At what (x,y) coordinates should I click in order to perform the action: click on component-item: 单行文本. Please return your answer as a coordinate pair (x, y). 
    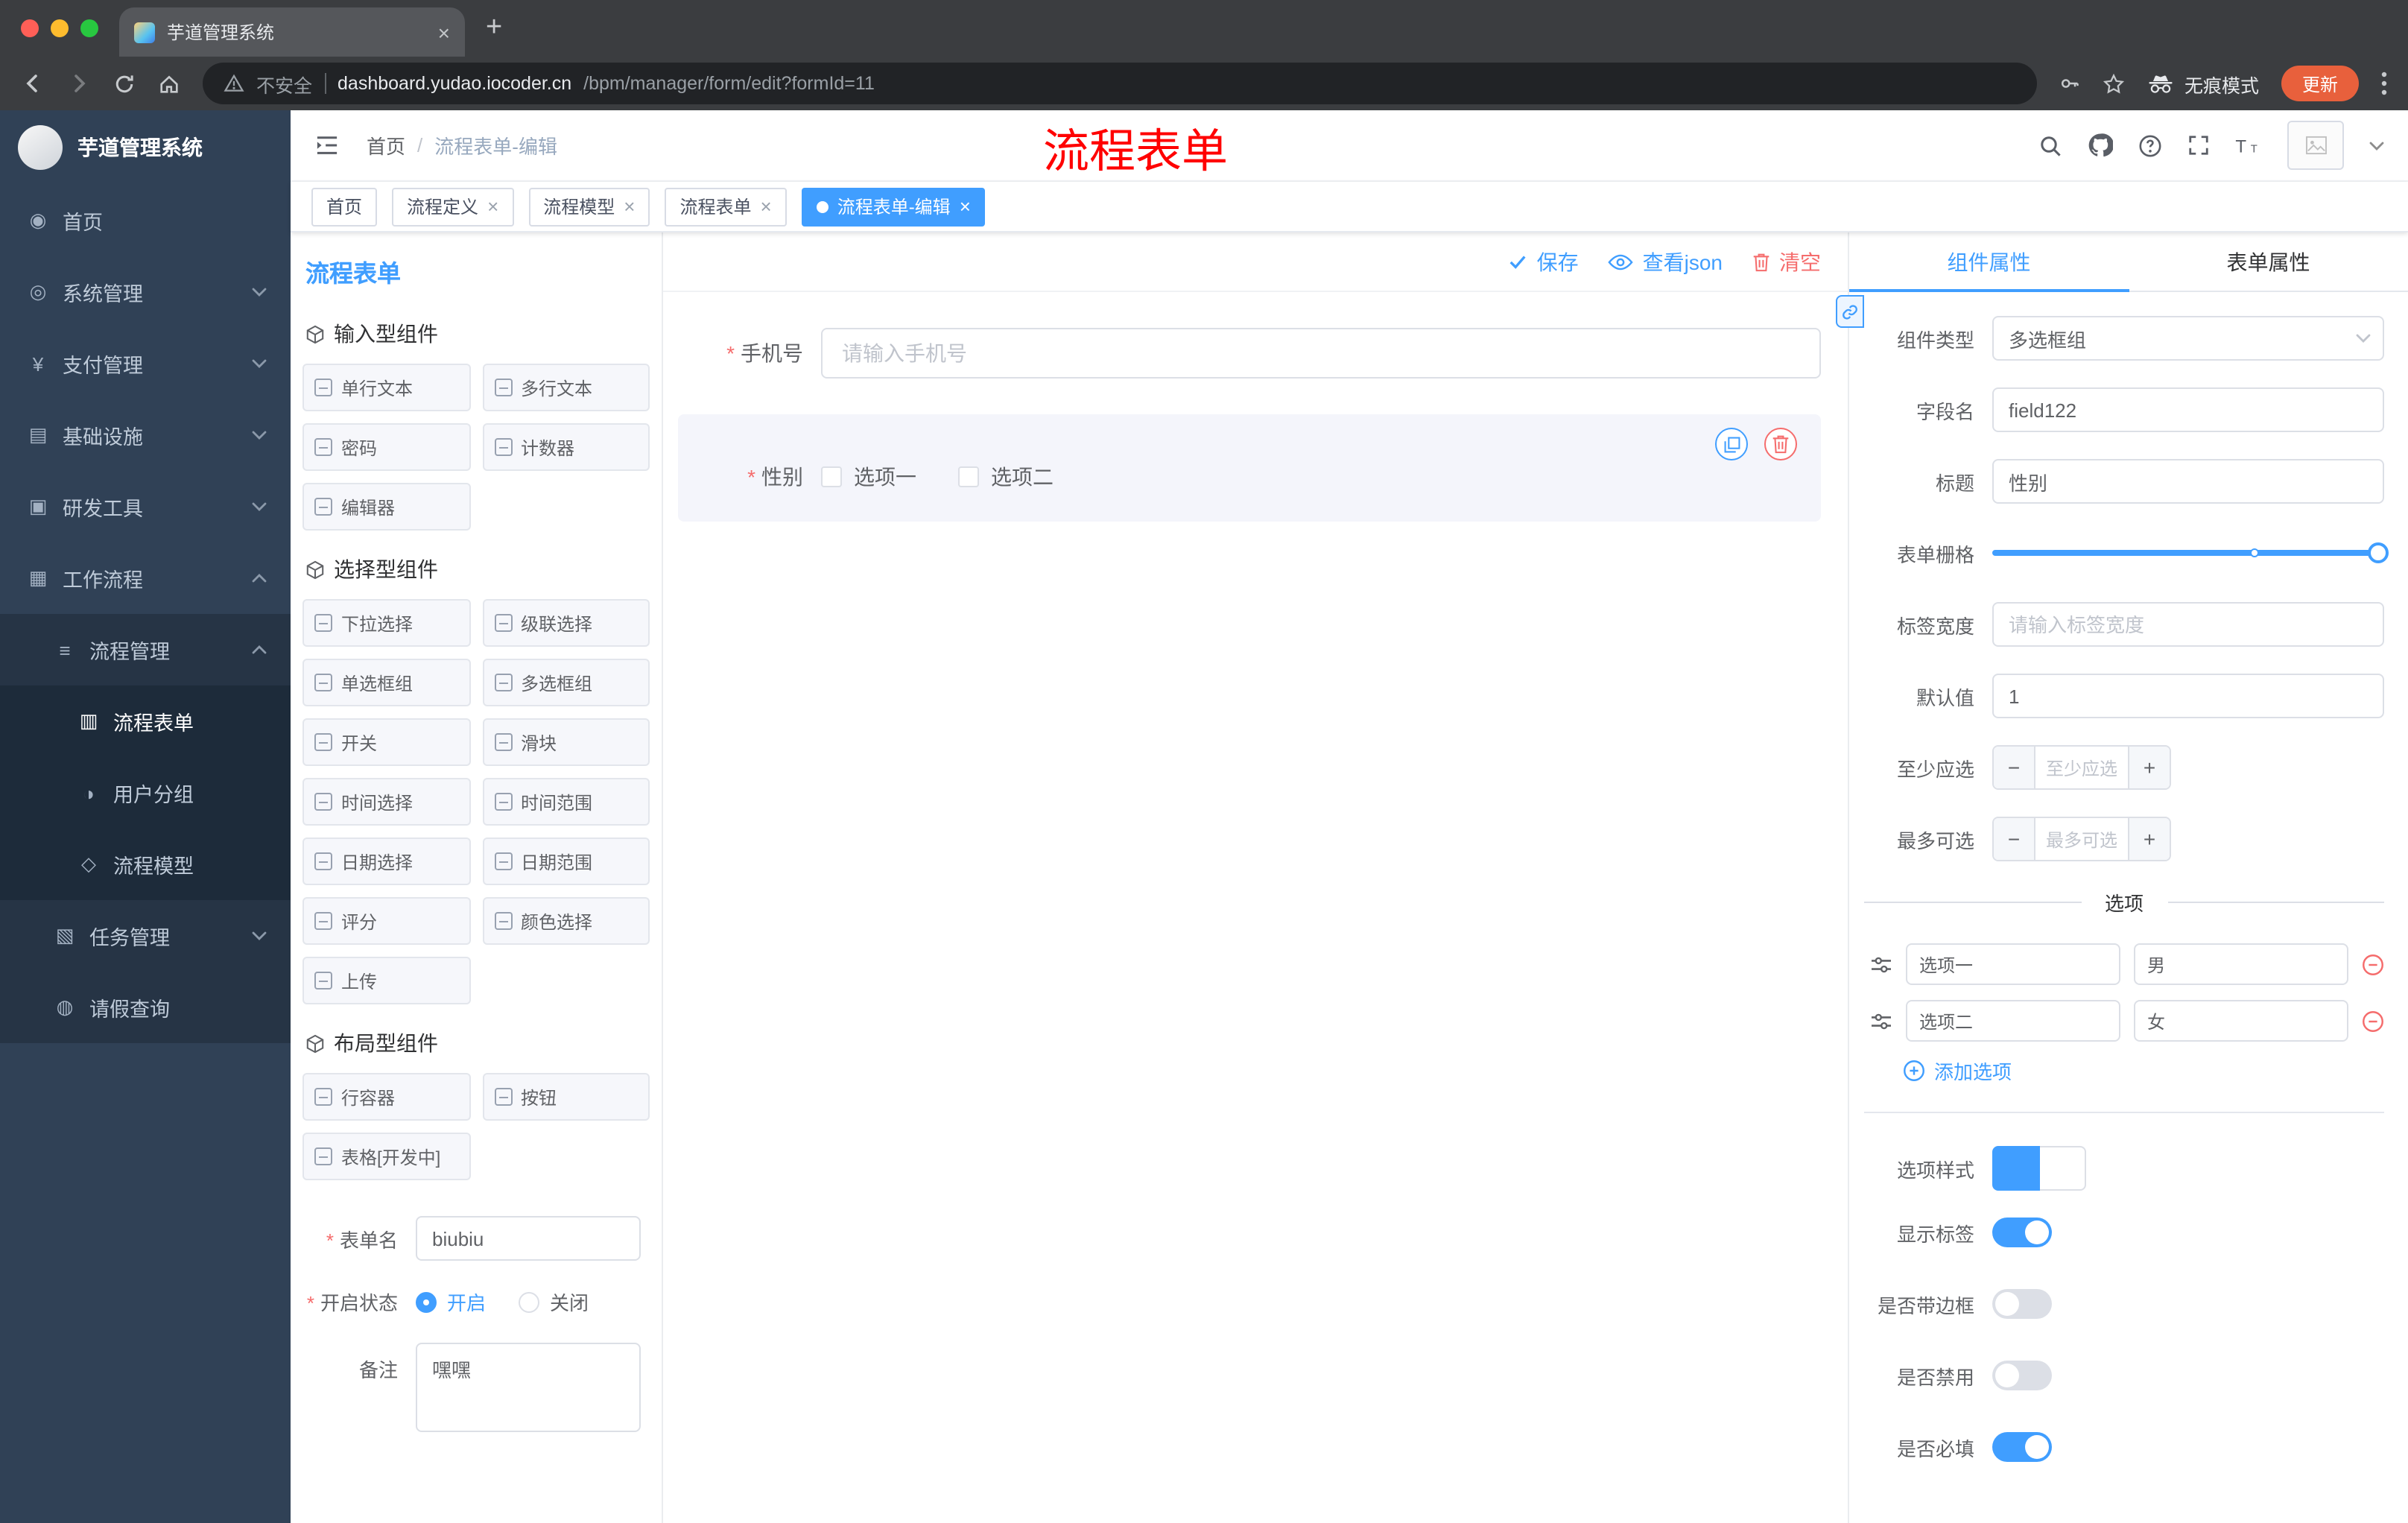
    Looking at the image, I should click on (386, 388).